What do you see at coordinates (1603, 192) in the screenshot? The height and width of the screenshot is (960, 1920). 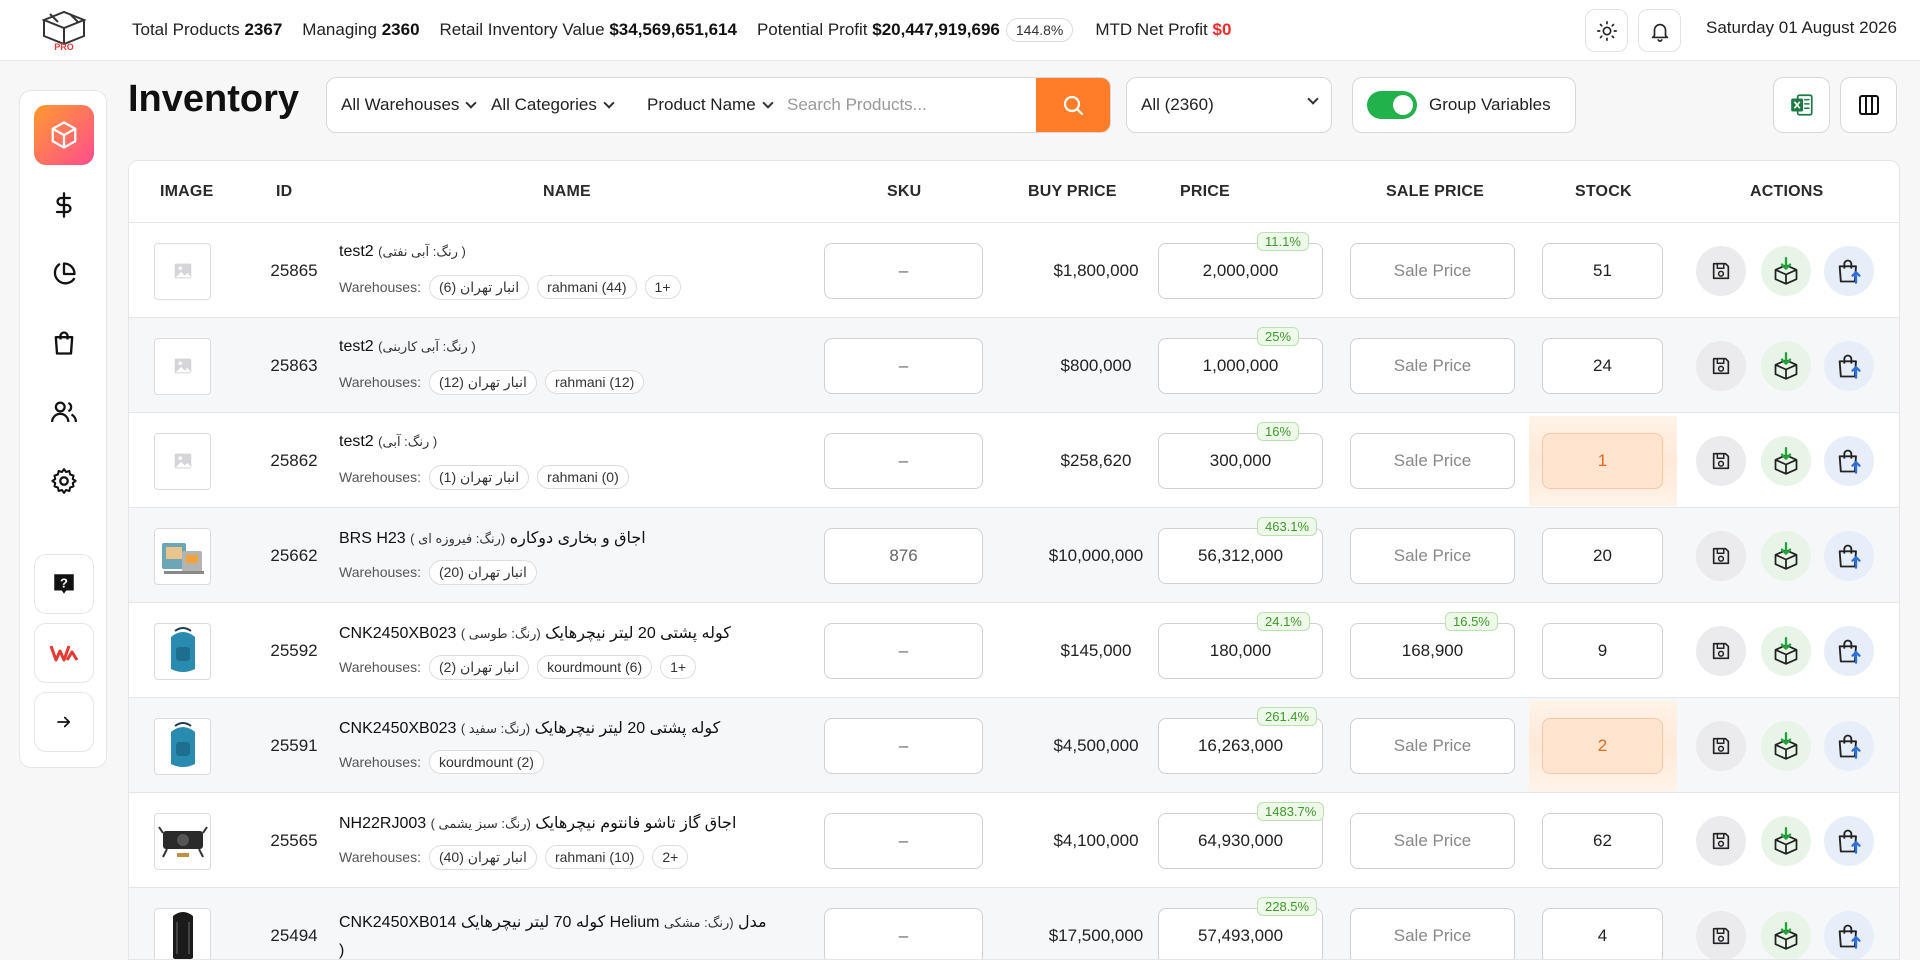 I see `column-header-stock: STOCK` at bounding box center [1603, 192].